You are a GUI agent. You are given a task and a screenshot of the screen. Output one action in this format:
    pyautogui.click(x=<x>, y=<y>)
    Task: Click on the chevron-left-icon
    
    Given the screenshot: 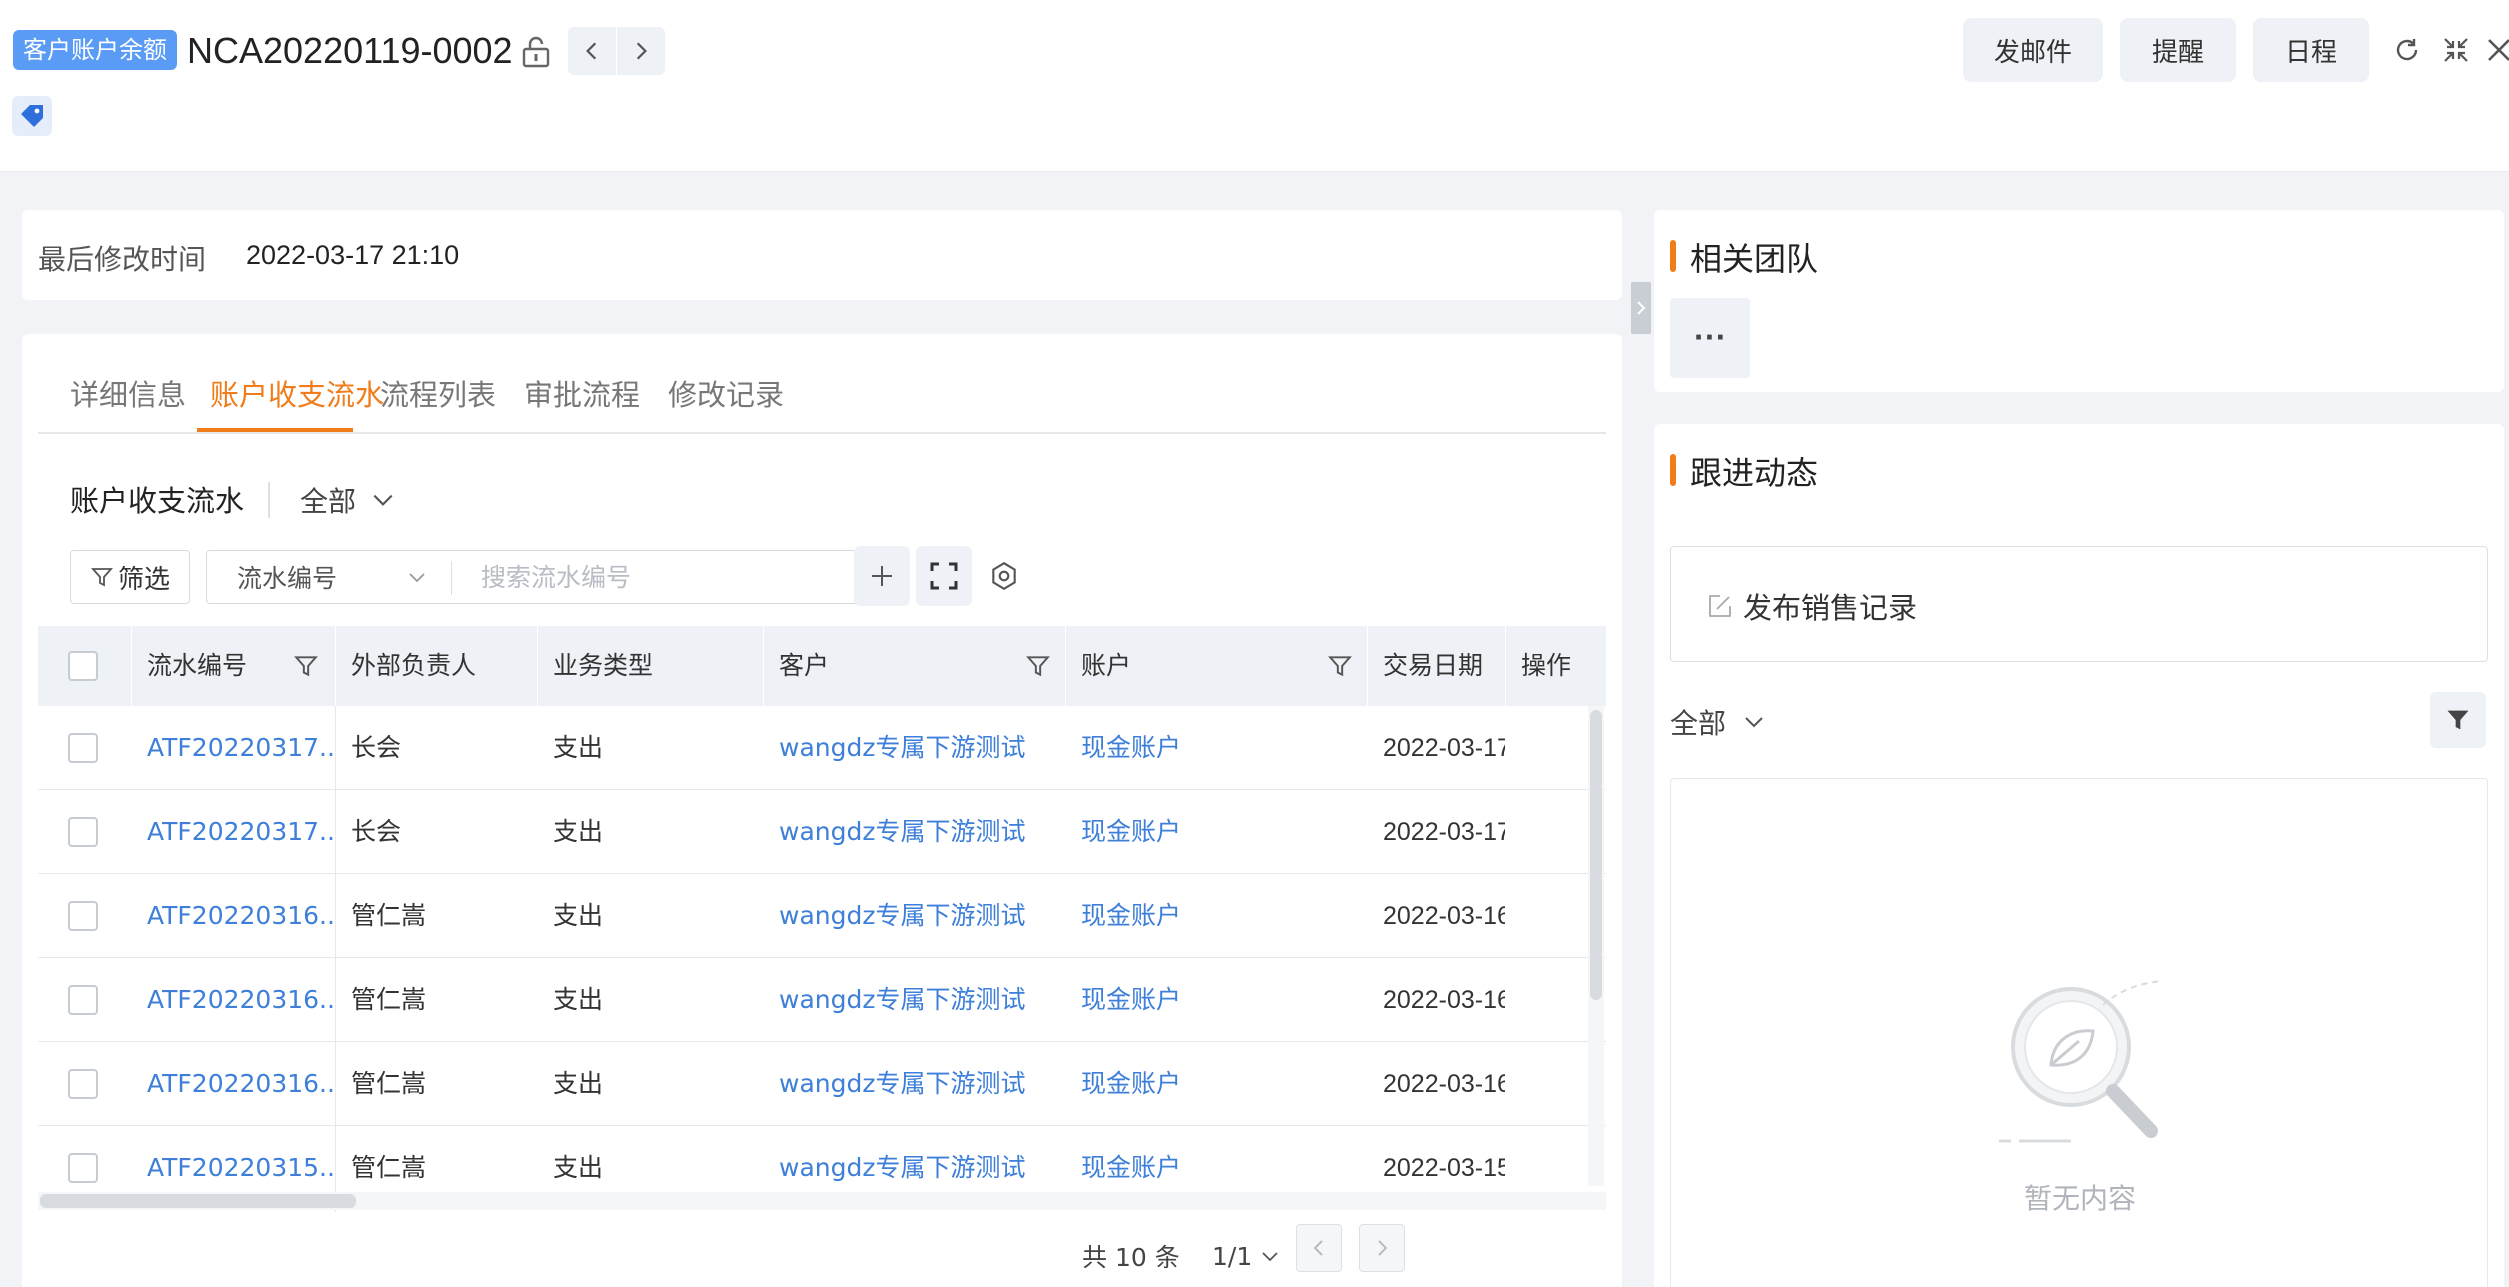 What is the action you would take?
    pyautogui.click(x=591, y=51)
    